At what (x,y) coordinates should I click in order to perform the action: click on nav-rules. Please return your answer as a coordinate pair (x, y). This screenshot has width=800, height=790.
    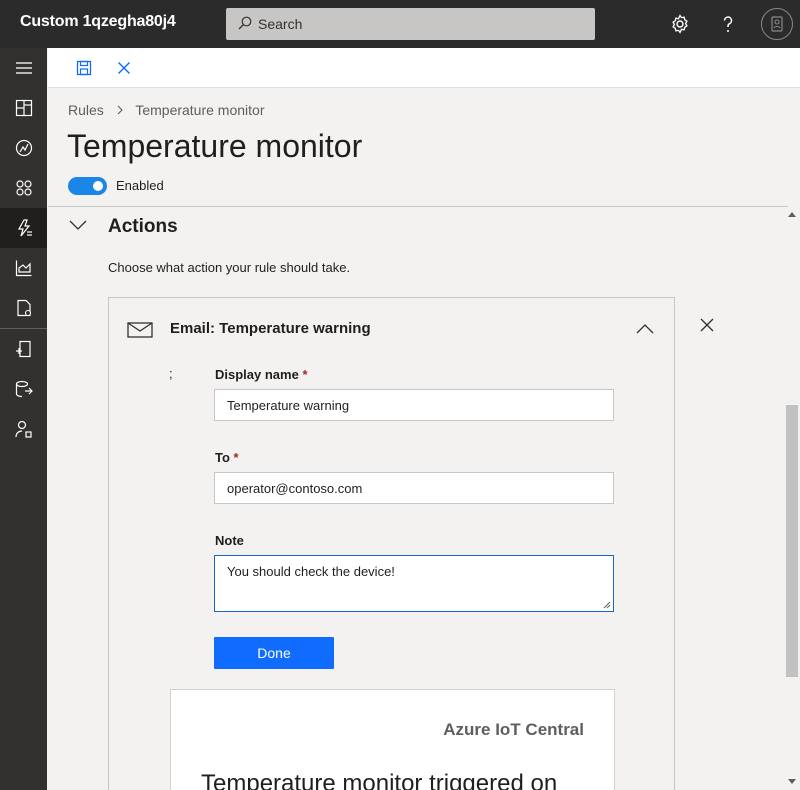
    Looking at the image, I should click on (23, 228).